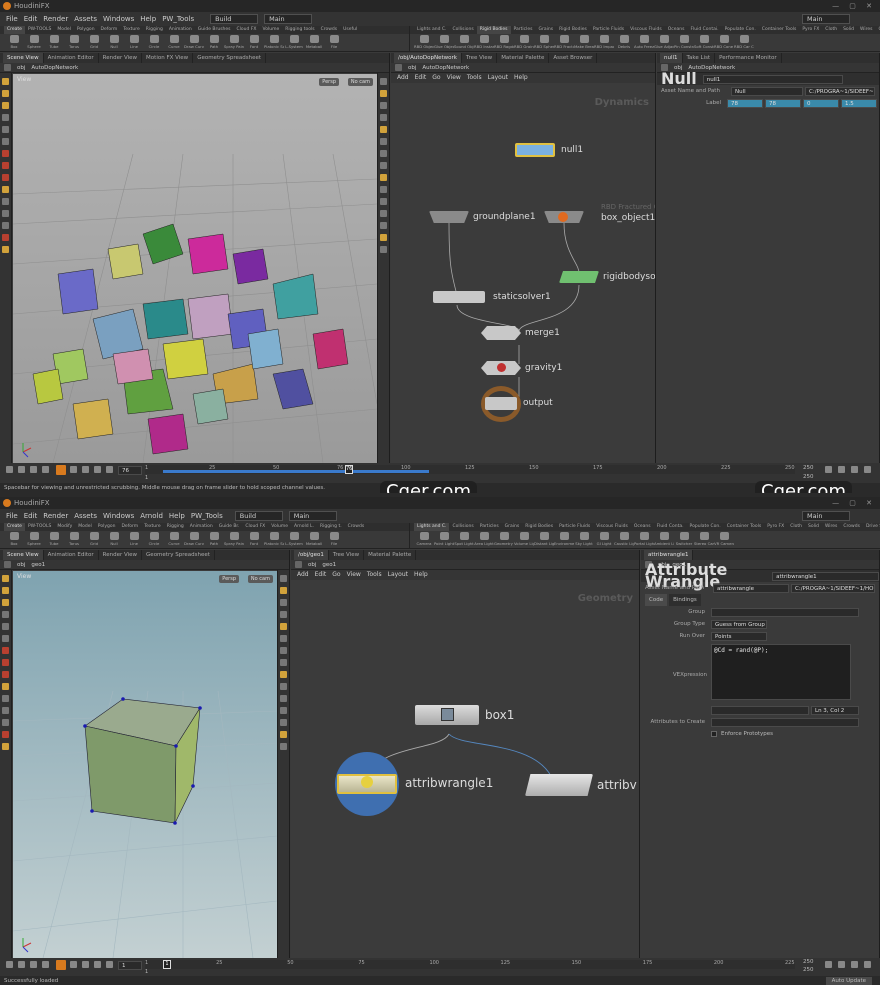 This screenshot has width=880, height=985. What do you see at coordinates (283, 686) in the screenshot?
I see `bbox-icon` at bounding box center [283, 686].